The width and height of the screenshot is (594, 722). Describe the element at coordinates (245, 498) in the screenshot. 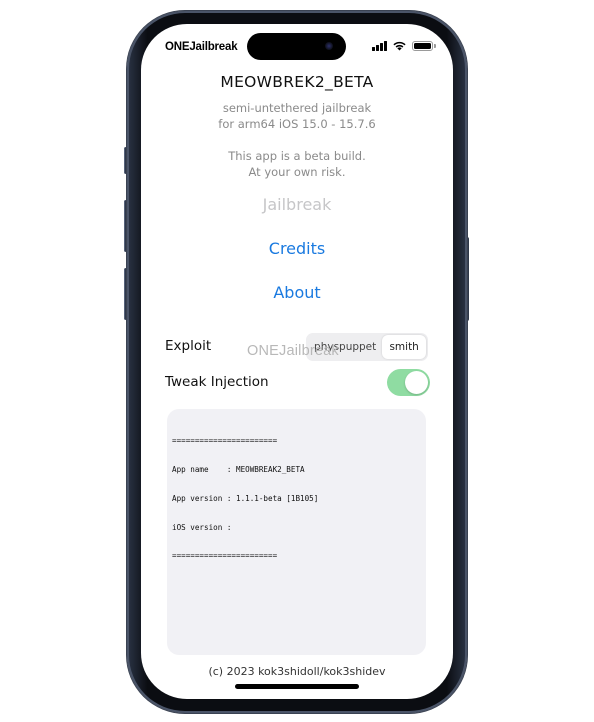

I see `log-line: App version : 1.1.1-beta [1B105]` at that location.